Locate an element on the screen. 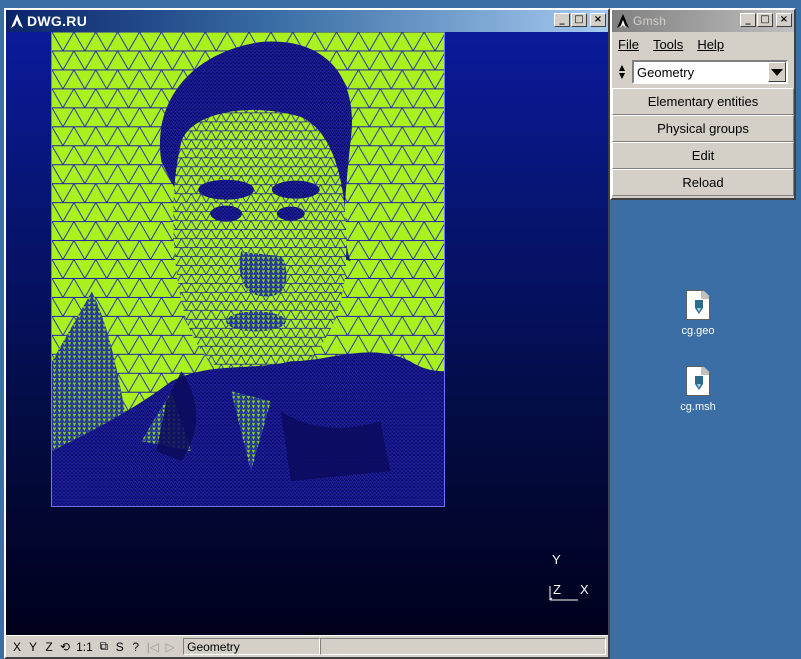 The height and width of the screenshot is (659, 801). minimize-button: _ is located at coordinates (562, 20).